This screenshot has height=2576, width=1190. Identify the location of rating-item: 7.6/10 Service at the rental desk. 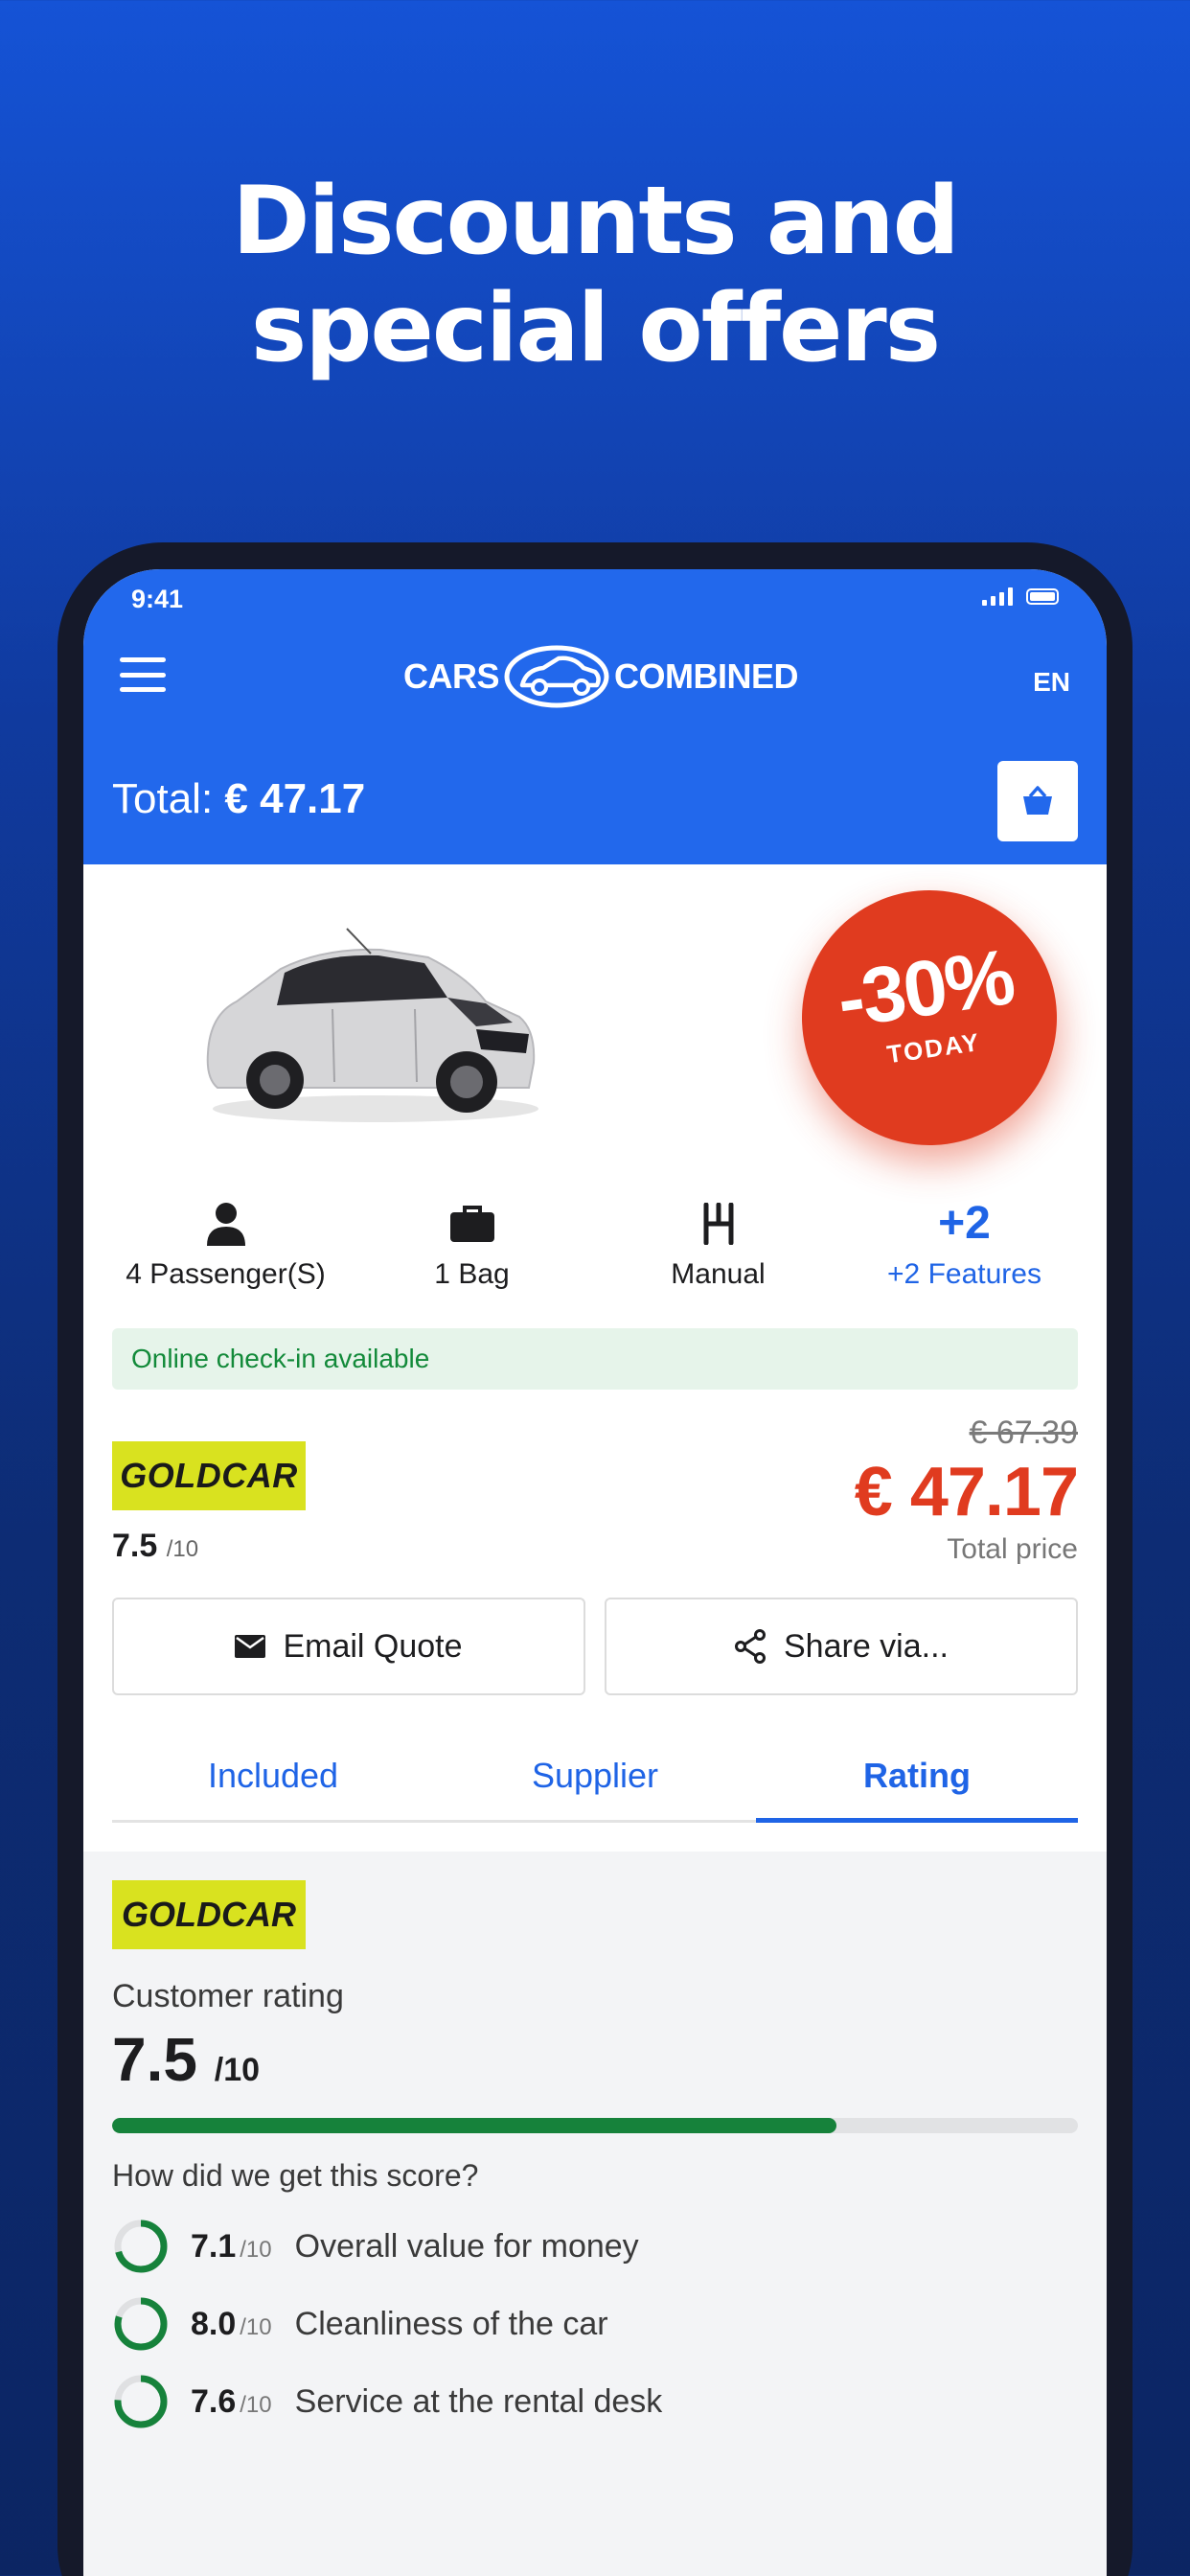
(595, 2401).